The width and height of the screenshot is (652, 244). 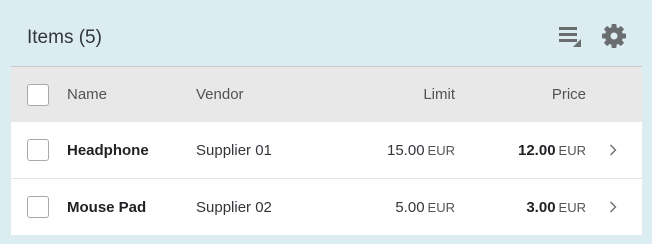 I want to click on item-price: 3.00 EUR, so click(x=556, y=207).